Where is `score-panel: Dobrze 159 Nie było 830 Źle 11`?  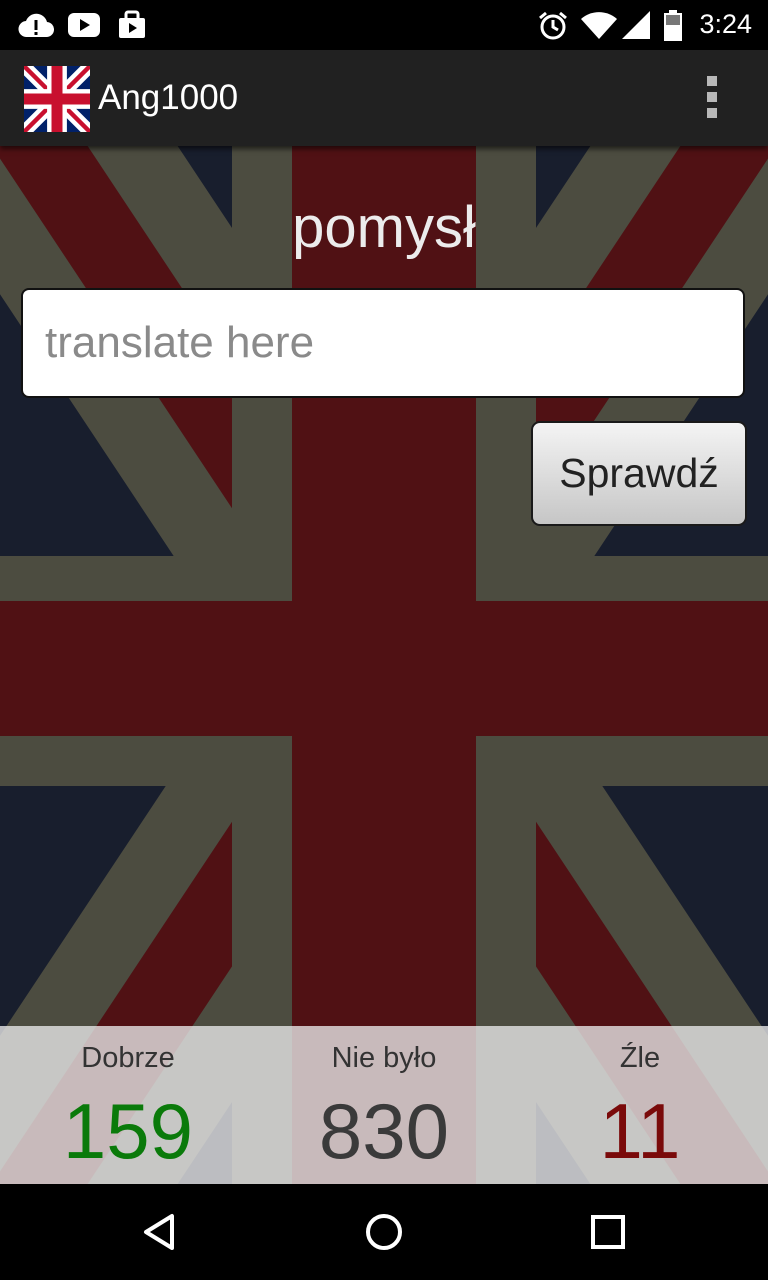 score-panel: Dobrze 159 Nie było 830 Źle 11 is located at coordinates (384, 1105).